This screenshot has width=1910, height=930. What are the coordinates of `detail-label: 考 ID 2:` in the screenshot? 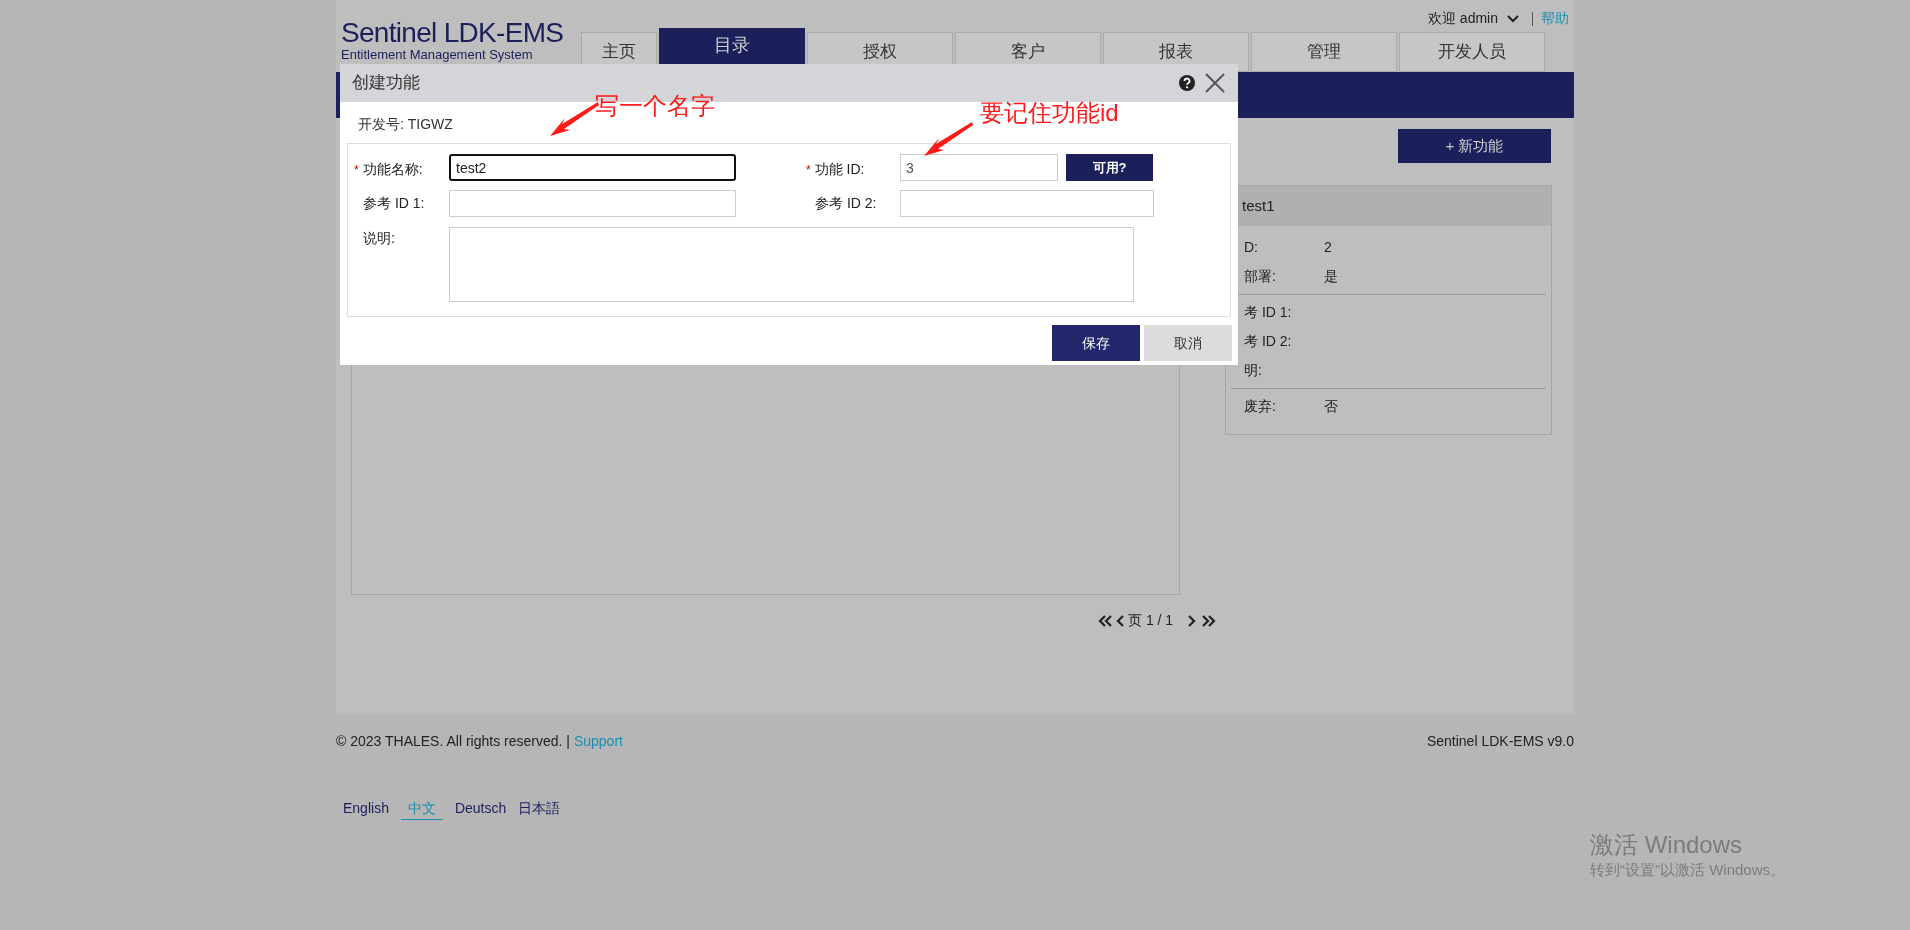 It's located at (1268, 341).